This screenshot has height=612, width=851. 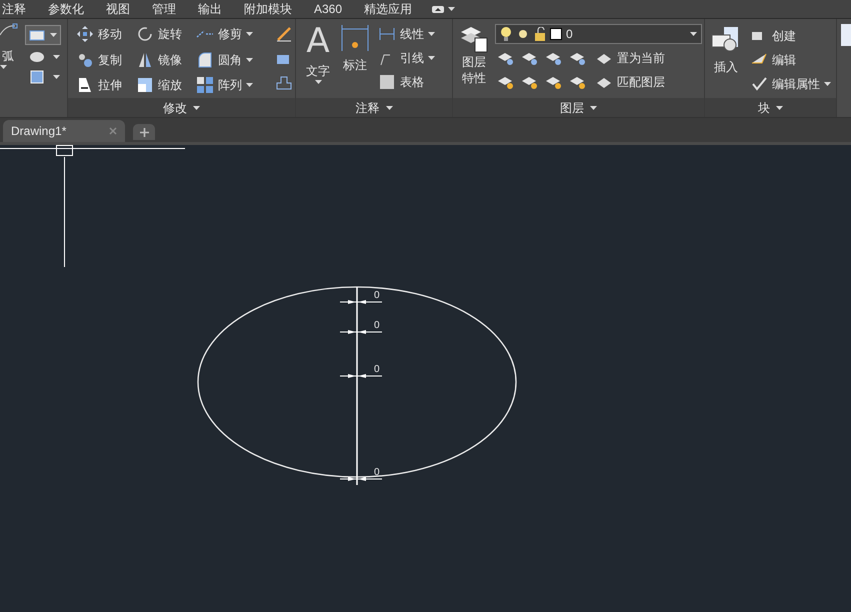 I want to click on menu-item: 输出, so click(x=210, y=9).